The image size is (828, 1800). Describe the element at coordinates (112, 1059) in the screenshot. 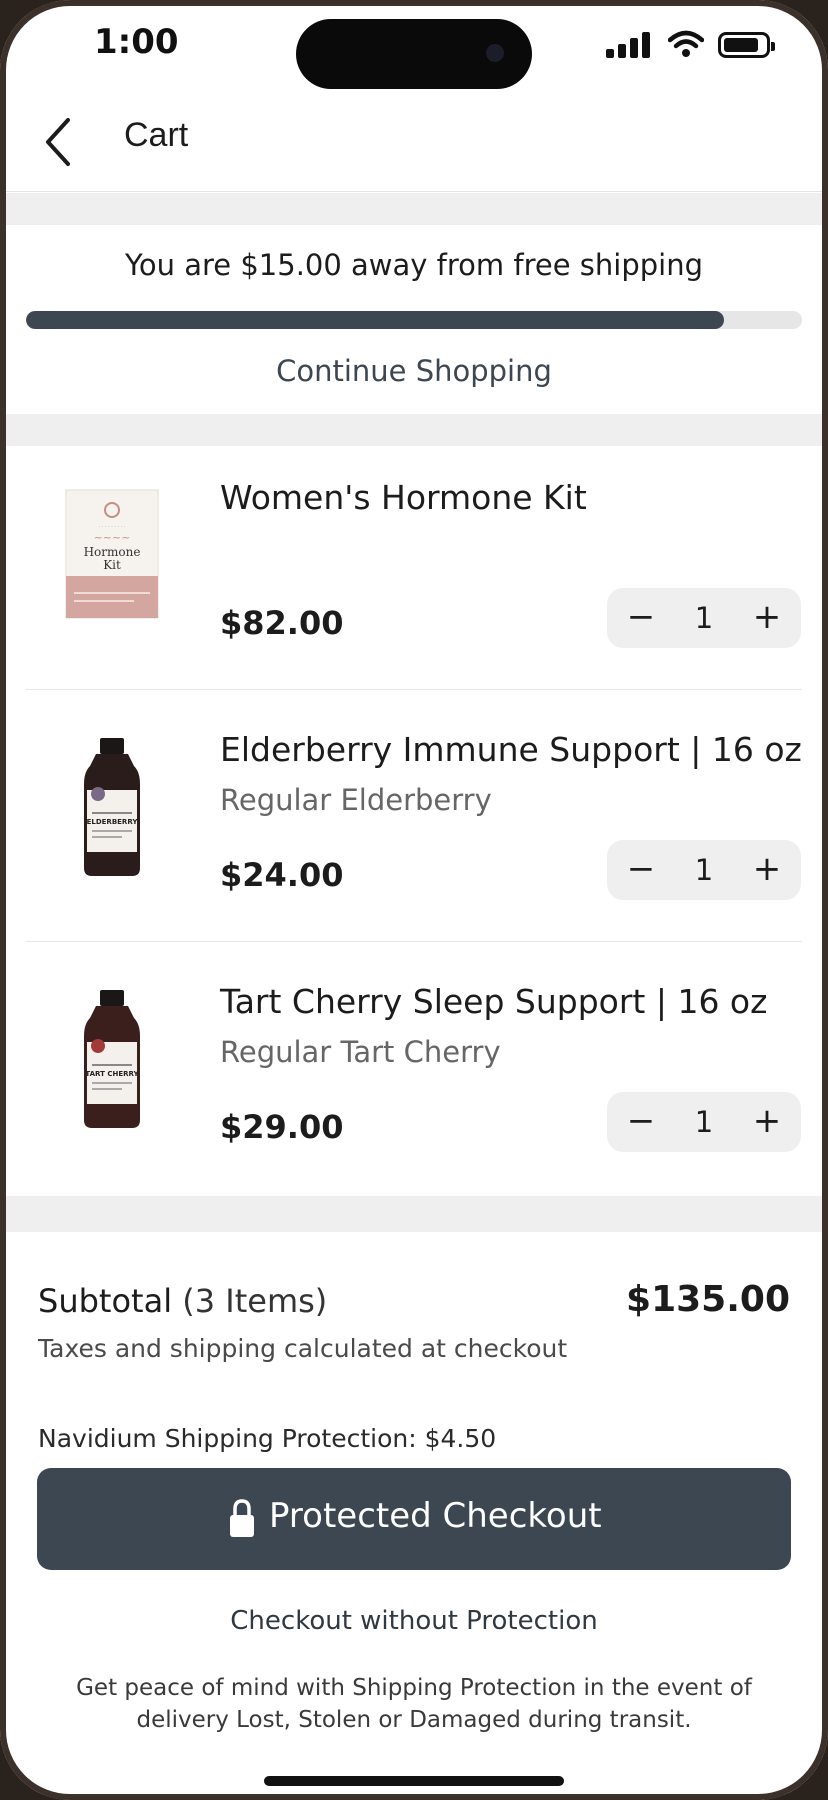

I see `tart-cherry-bottle-icon: TART CHERRY` at that location.